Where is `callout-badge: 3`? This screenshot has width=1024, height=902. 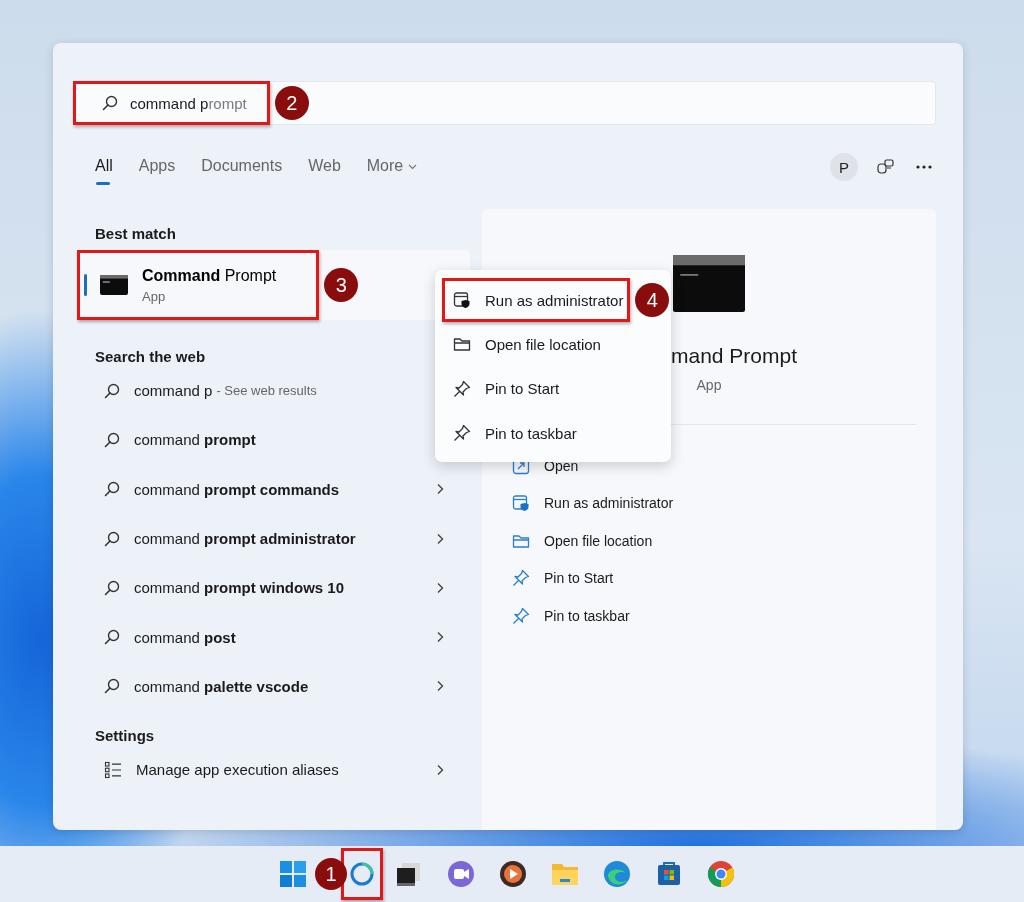 callout-badge: 3 is located at coordinates (341, 285).